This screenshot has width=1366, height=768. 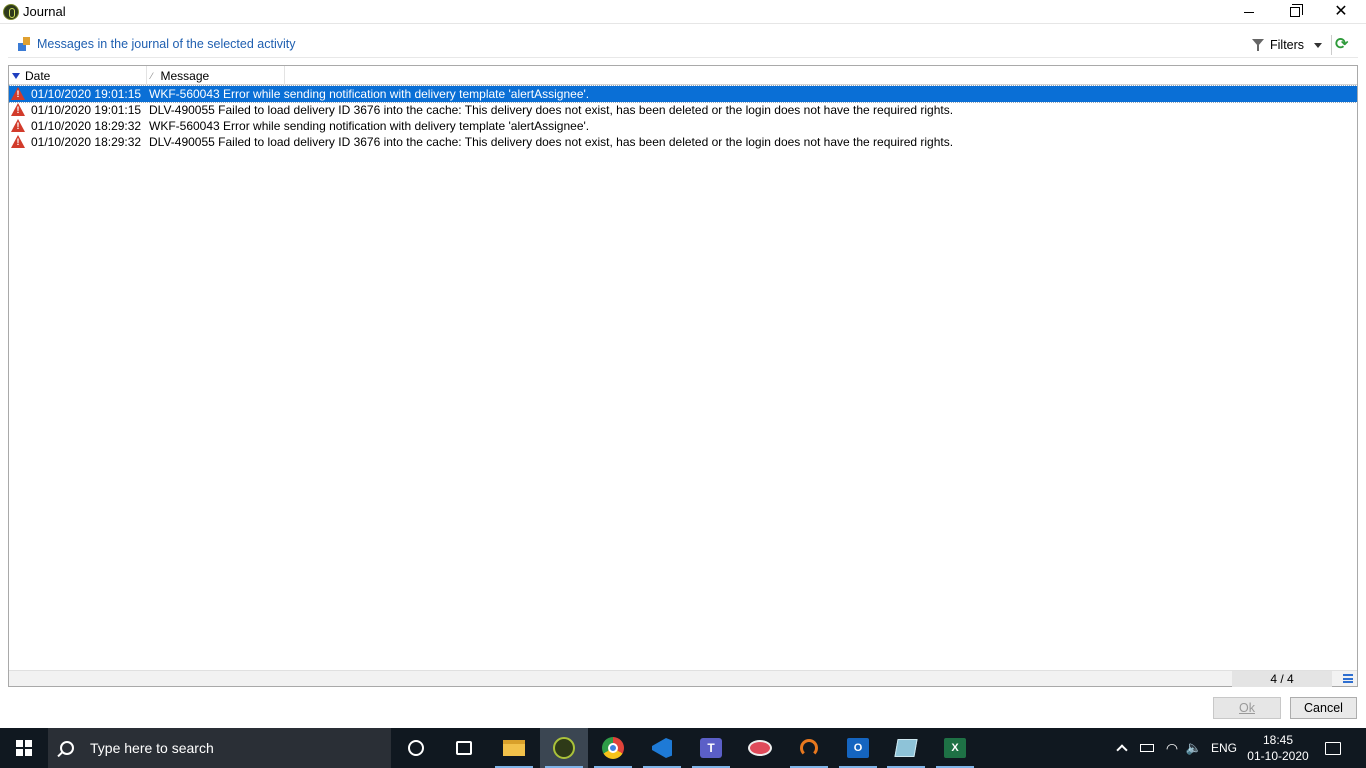 What do you see at coordinates (219, 748) in the screenshot?
I see `taskbar-search-box: Type here to search` at bounding box center [219, 748].